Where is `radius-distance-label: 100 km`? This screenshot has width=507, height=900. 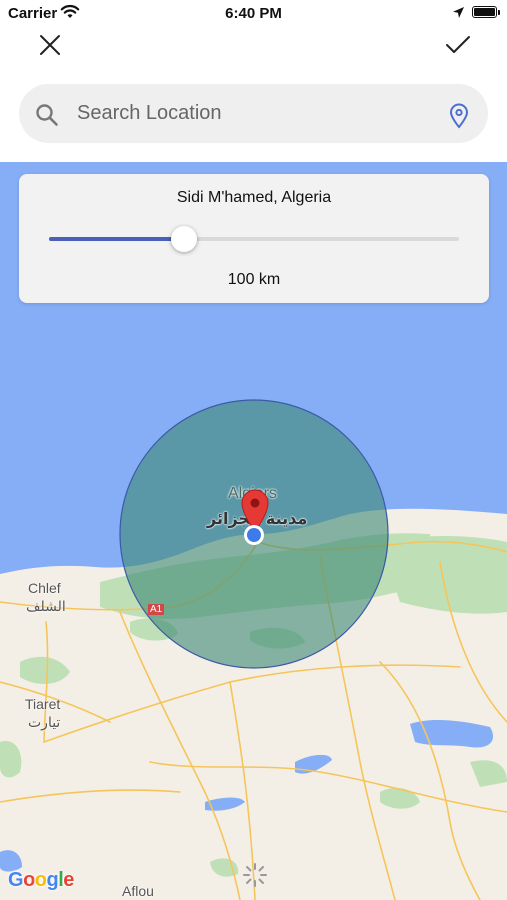
radius-distance-label: 100 km is located at coordinates (254, 279).